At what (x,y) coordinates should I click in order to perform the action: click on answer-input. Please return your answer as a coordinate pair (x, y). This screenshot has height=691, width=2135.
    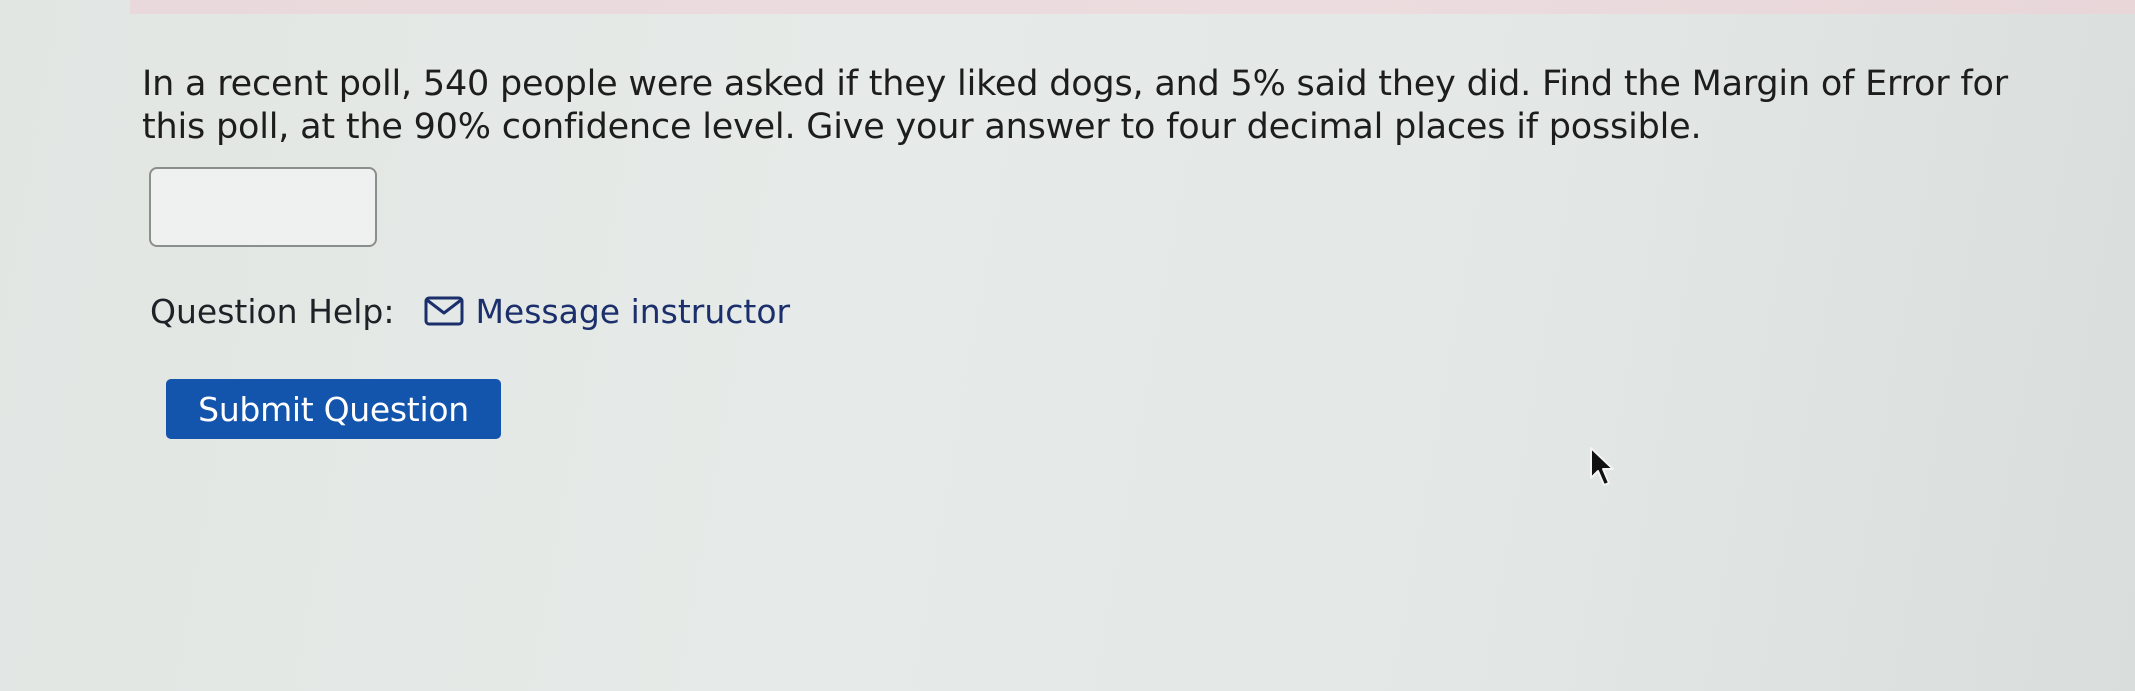
    Looking at the image, I should click on (263, 207).